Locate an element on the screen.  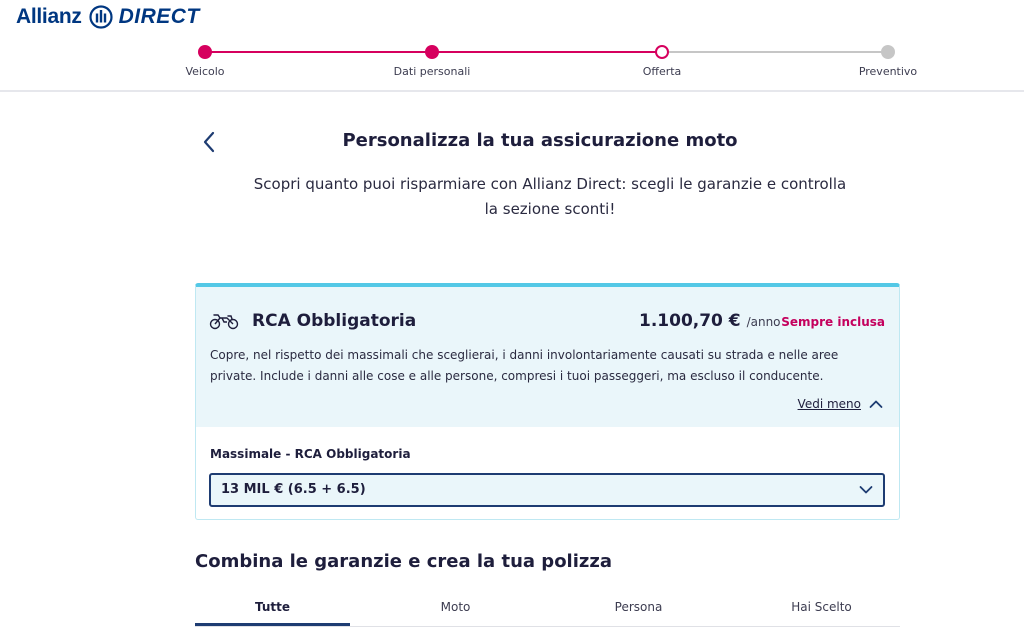
subtitle-line-2: la sezione sconti! is located at coordinates (550, 209).